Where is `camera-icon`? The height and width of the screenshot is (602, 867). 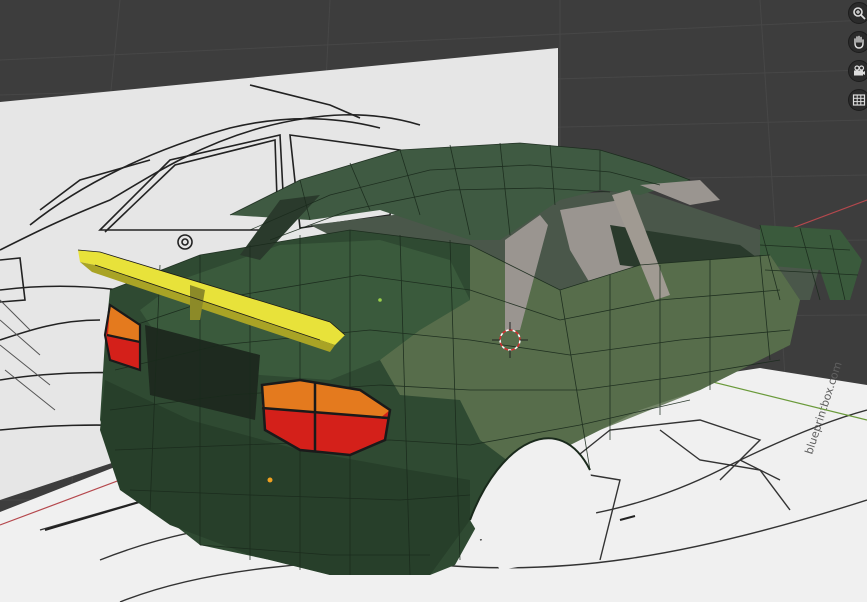
camera-icon is located at coordinates (859, 70).